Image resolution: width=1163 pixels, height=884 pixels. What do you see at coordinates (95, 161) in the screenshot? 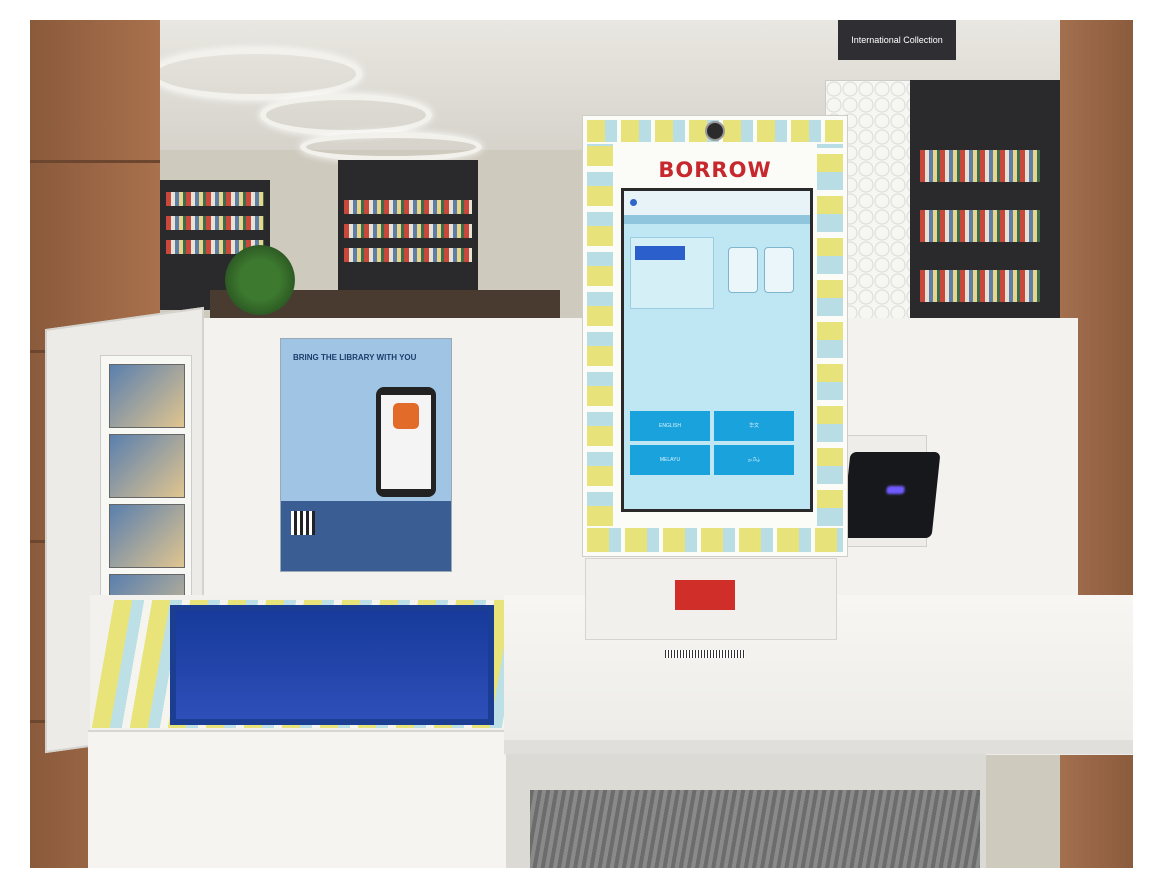
I see `wall-panel-seam` at bounding box center [95, 161].